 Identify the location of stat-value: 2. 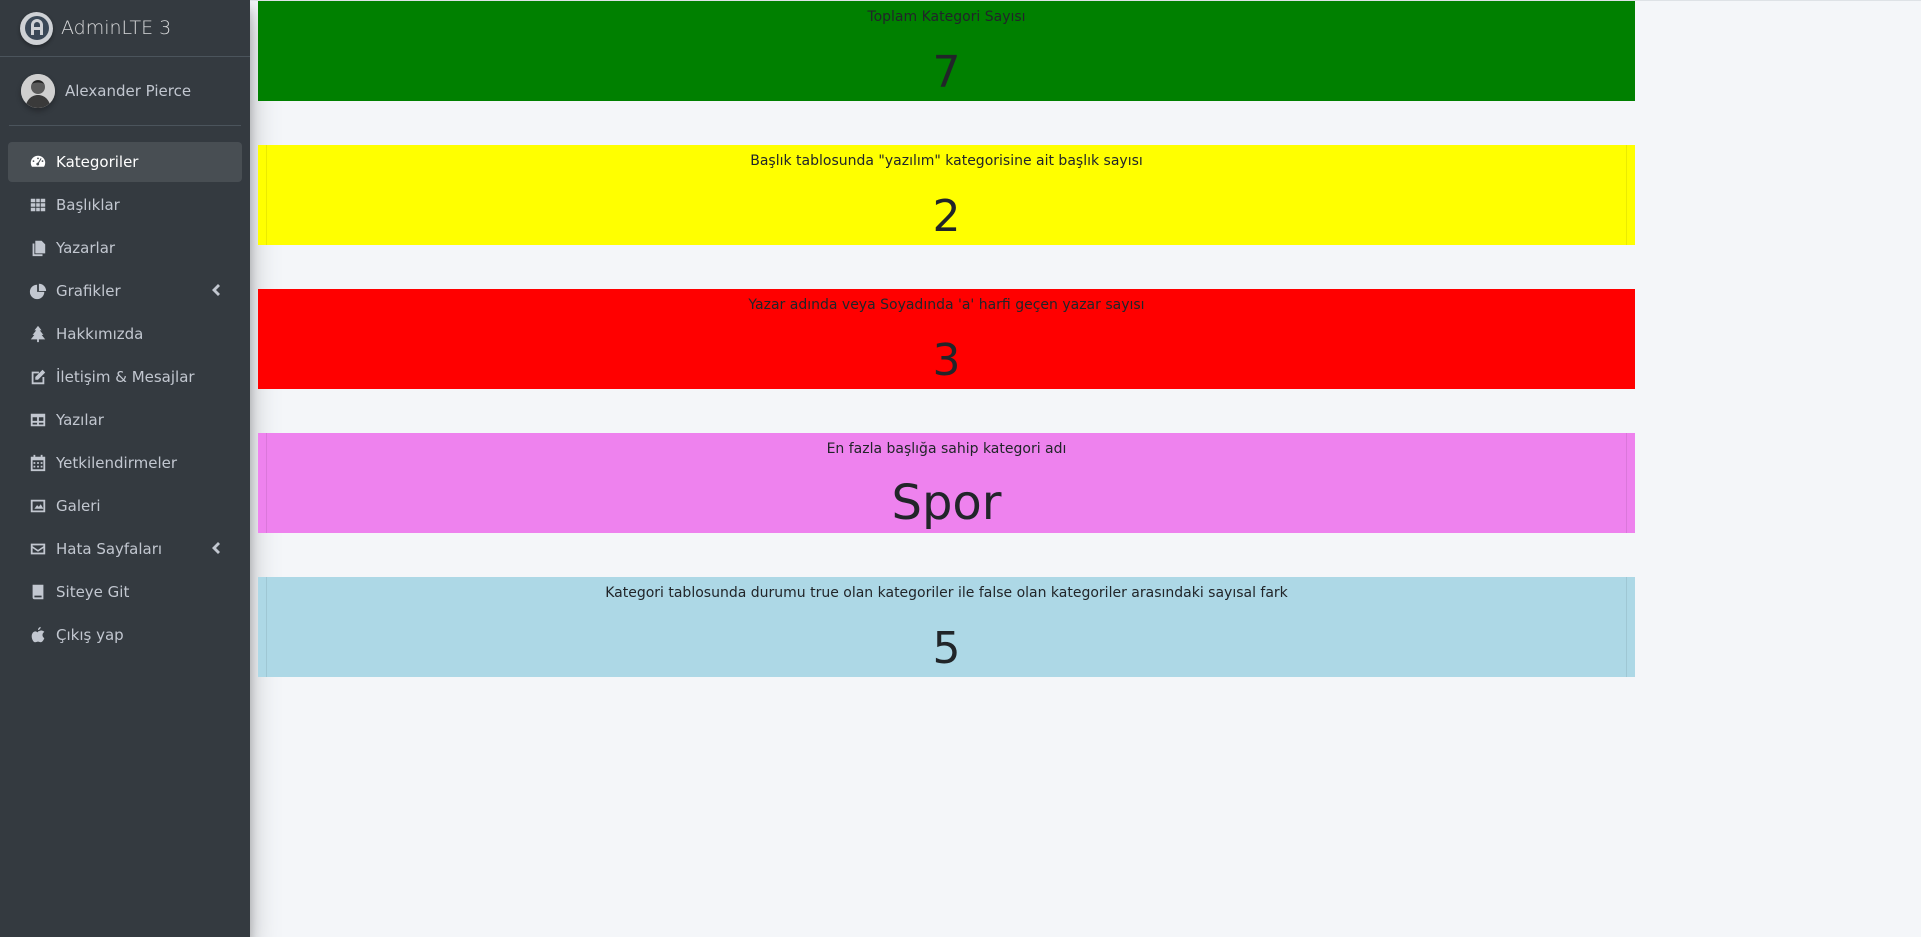
(946, 216).